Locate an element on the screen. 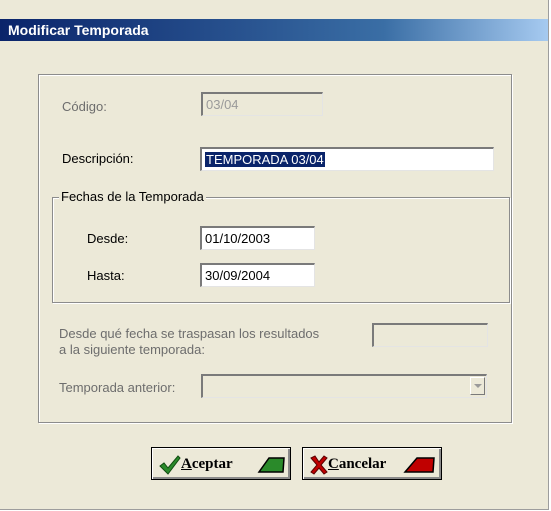 The height and width of the screenshot is (511, 551). temporada-anterior-select is located at coordinates (344, 386).